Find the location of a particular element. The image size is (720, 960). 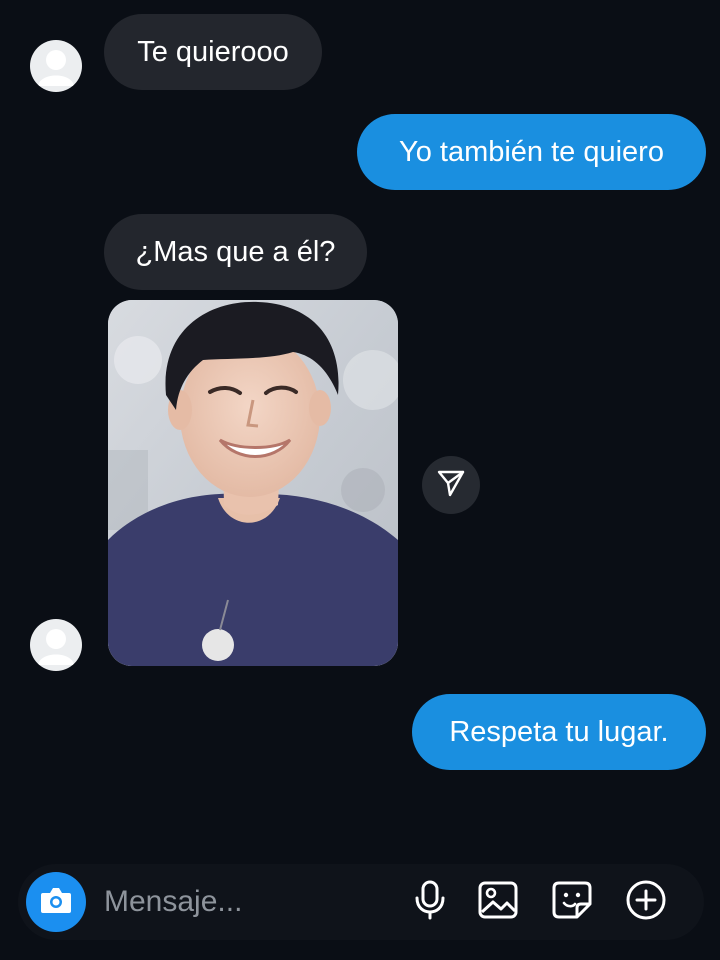

camera-button is located at coordinates (56, 902).